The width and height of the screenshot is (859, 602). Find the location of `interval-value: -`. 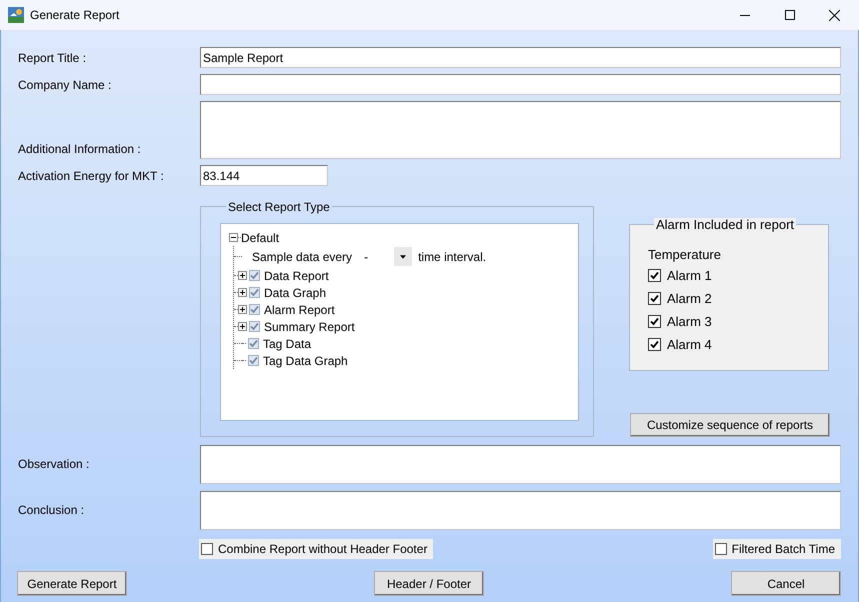

interval-value: - is located at coordinates (366, 257).